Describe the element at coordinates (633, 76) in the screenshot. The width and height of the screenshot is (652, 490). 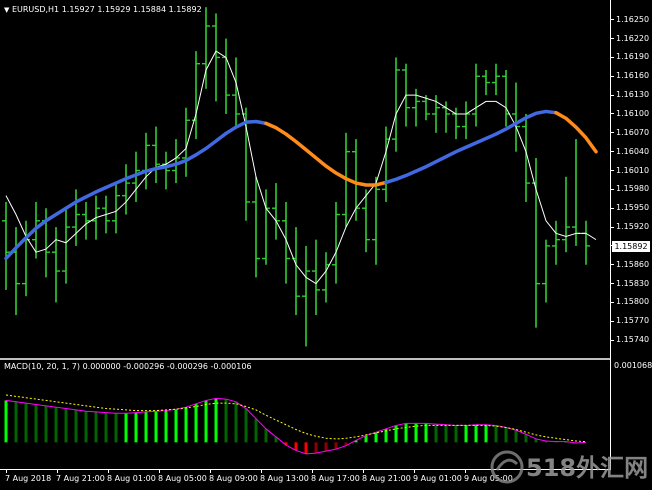
I see `price-tick-label: 1.16160` at that location.